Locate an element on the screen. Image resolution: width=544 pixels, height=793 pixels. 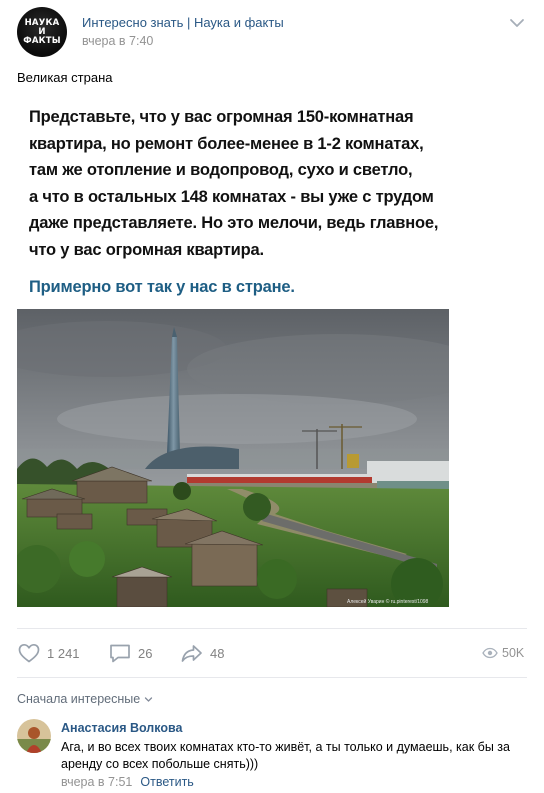
share-arrow-icon is located at coordinates (191, 653).